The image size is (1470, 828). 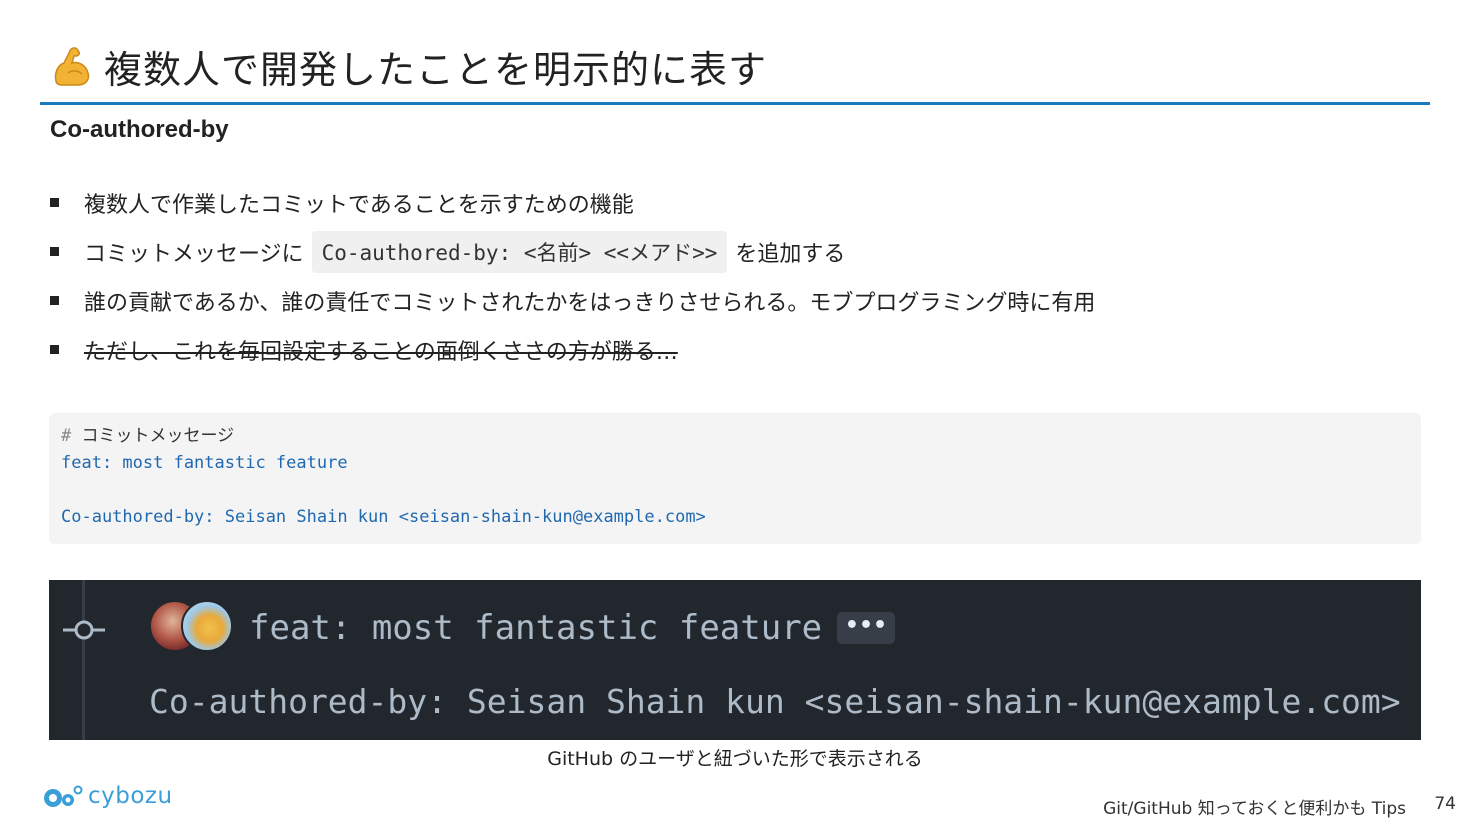 What do you see at coordinates (790, 254) in the screenshot?
I see `bullet-text: を追加する` at bounding box center [790, 254].